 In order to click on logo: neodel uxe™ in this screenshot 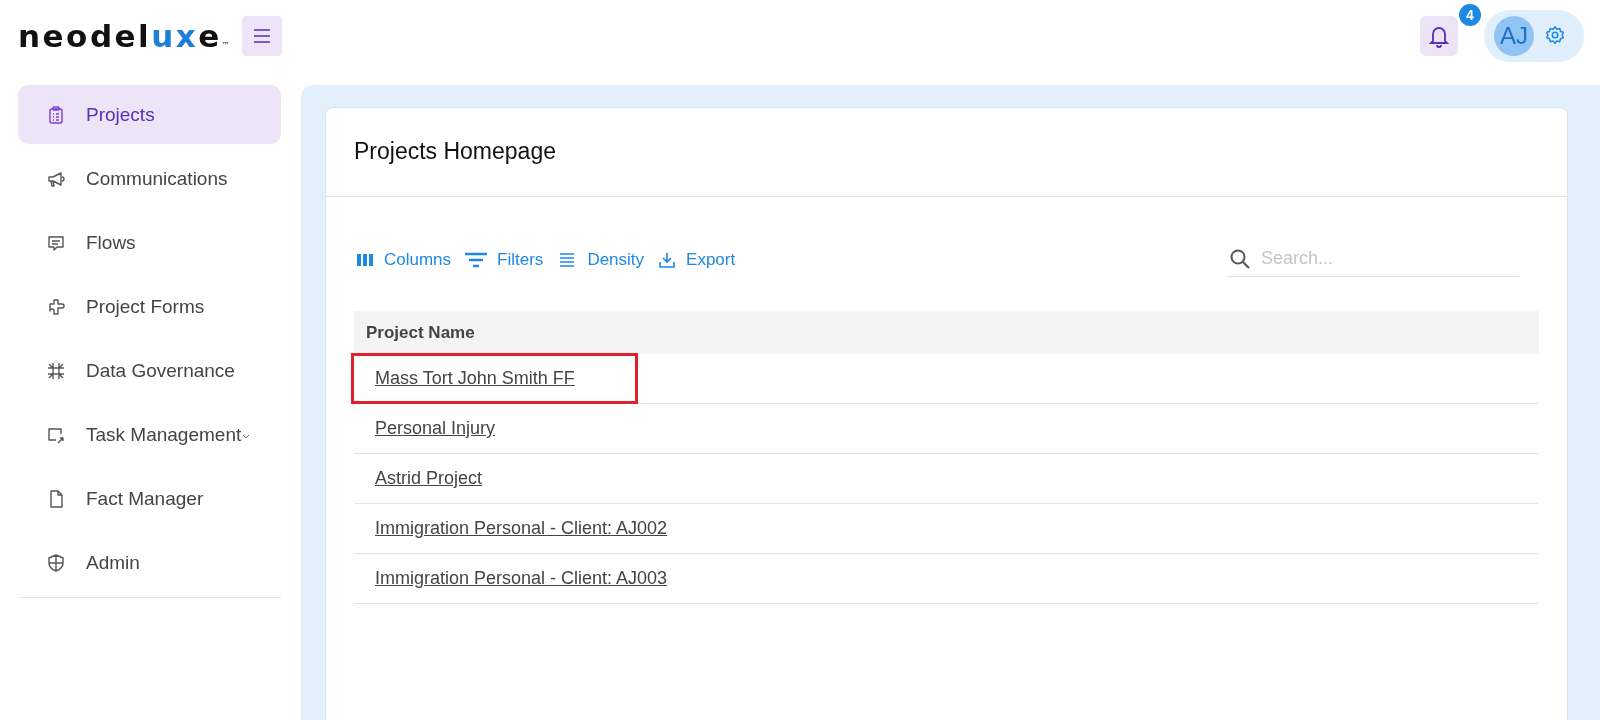, I will do `click(124, 36)`.